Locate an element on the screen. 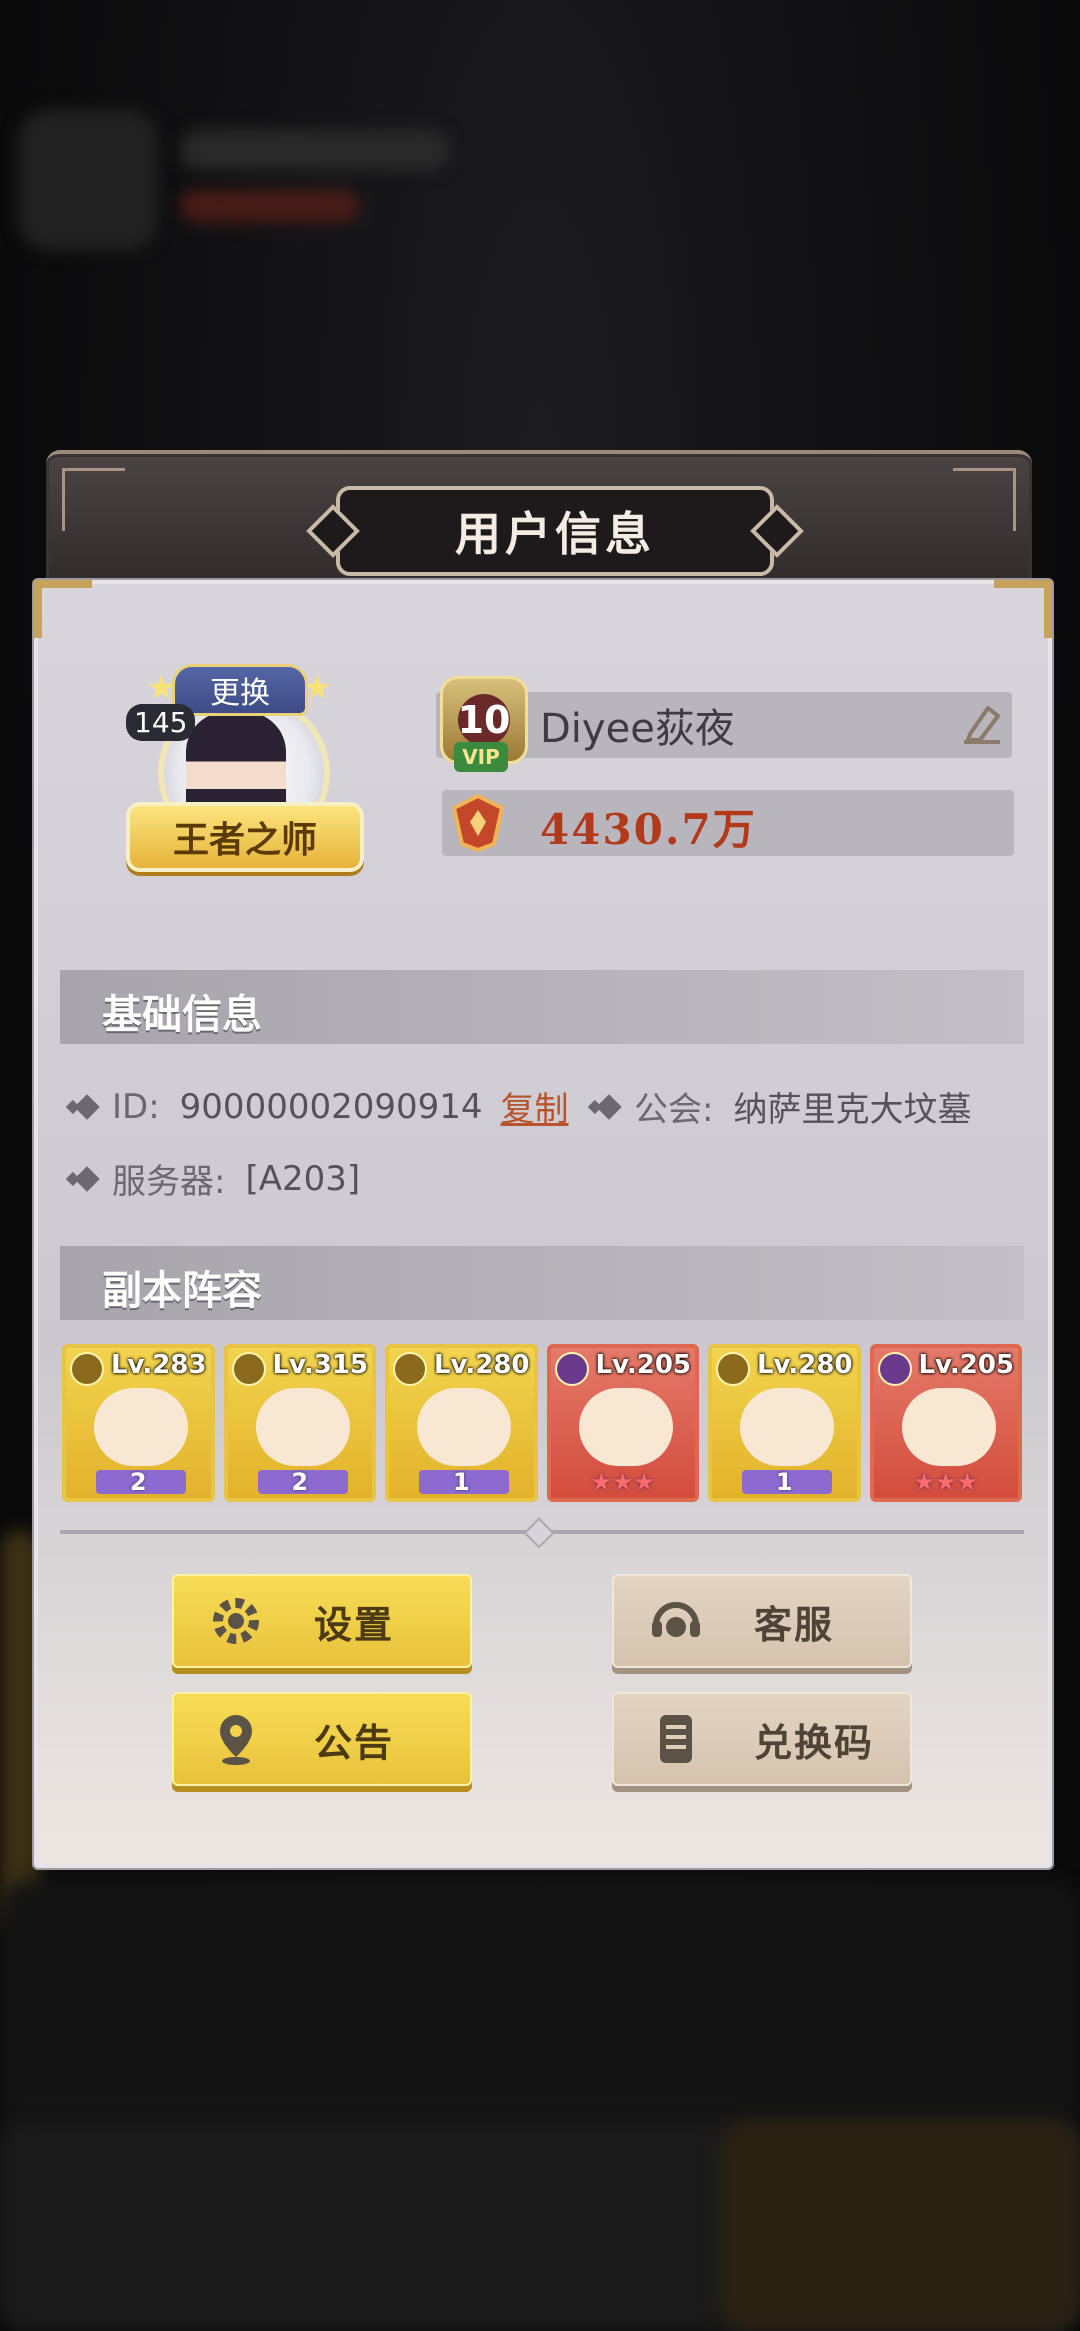 This screenshot has width=1080, height=2331. basic-info-header: 基础信息 is located at coordinates (542, 1007).